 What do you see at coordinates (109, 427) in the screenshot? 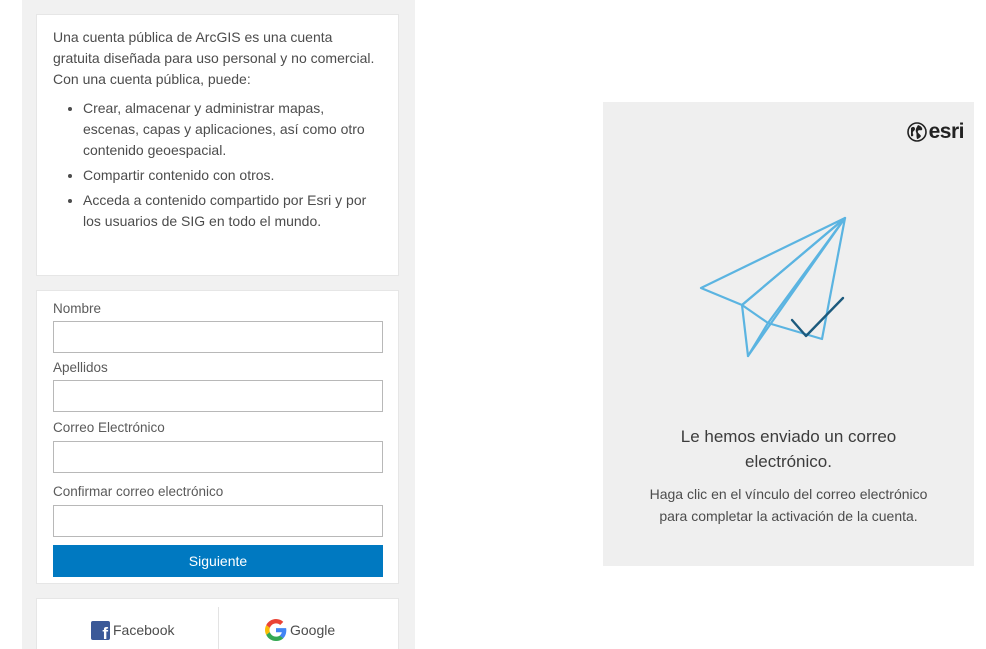
I see `email-label: Correo Electrónico` at bounding box center [109, 427].